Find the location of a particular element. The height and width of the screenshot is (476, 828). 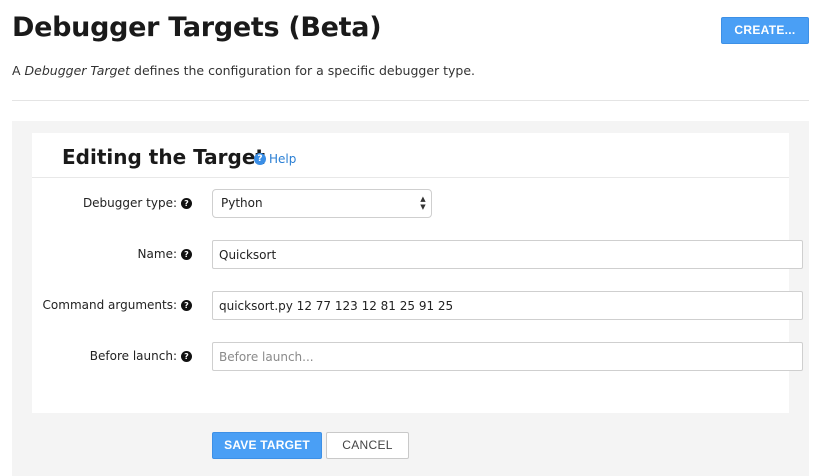

help-link: ? Help is located at coordinates (275, 159).